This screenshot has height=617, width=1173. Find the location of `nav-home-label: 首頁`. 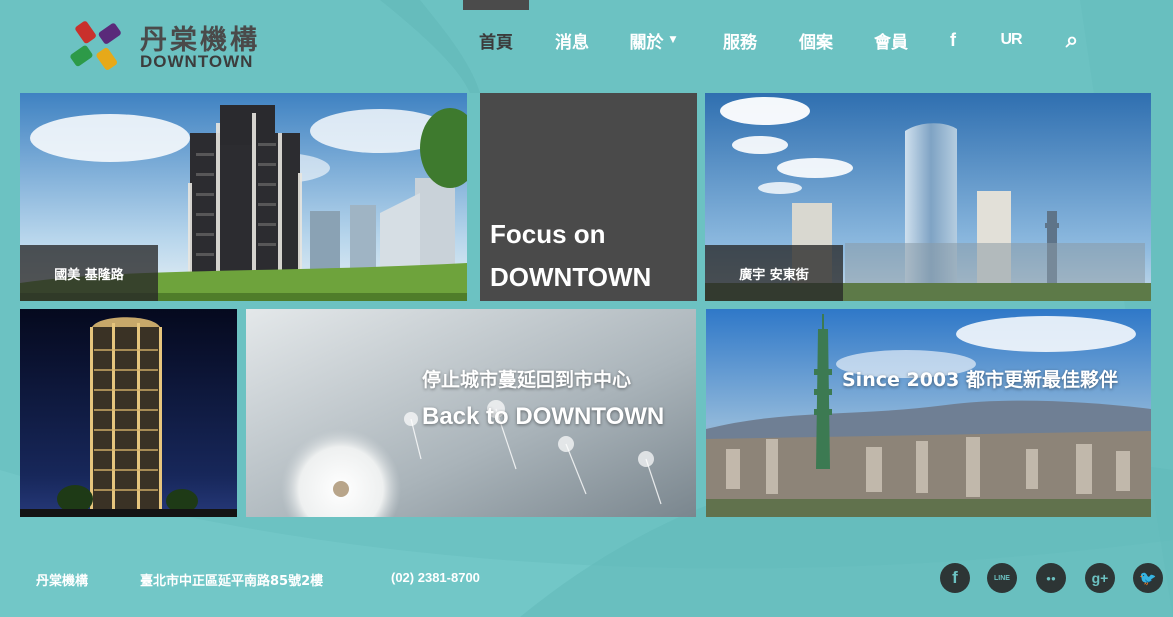

nav-home-label: 首頁 is located at coordinates (496, 42).